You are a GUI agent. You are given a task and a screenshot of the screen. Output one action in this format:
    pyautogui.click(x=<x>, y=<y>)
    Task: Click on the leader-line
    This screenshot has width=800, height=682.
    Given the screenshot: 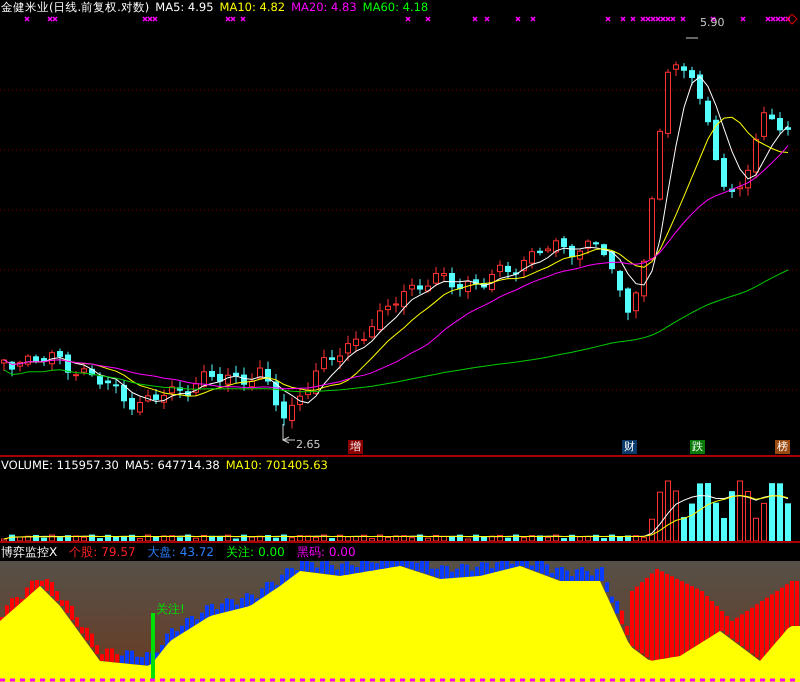 What is the action you would take?
    pyautogui.click(x=289, y=434)
    